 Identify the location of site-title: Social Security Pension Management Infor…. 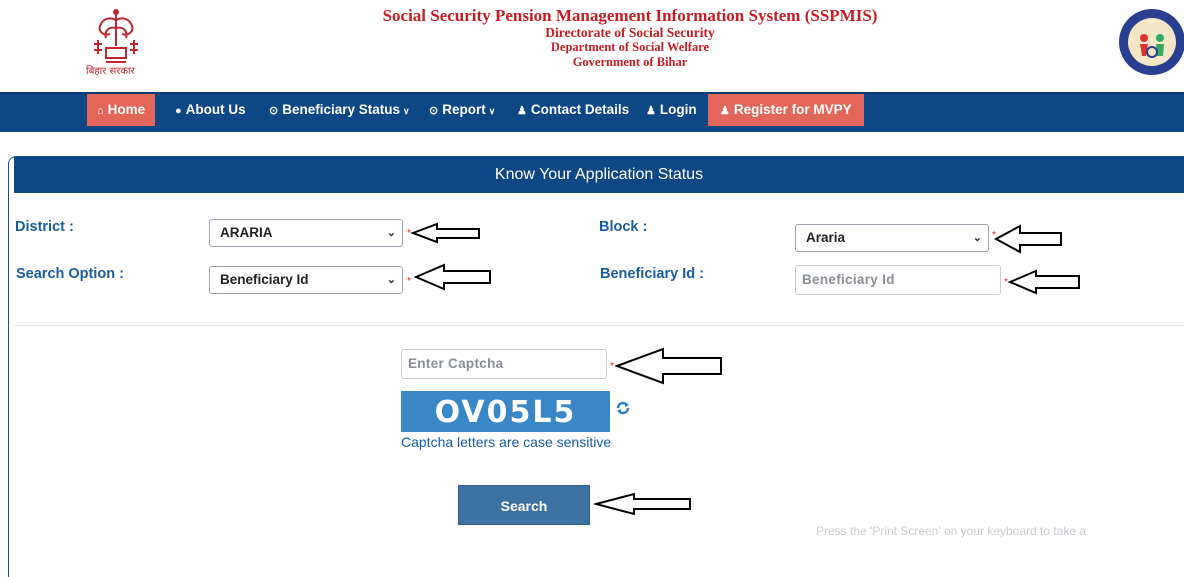
(630, 15).